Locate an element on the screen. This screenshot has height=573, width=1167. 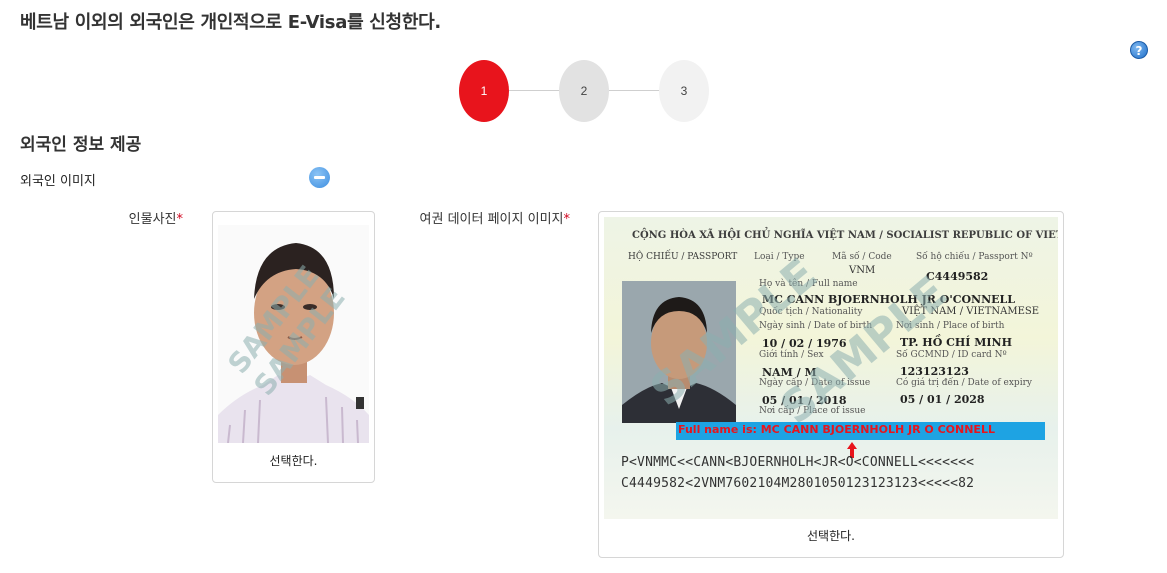
portrait-sample-image: SAMPLE SAMPLE is located at coordinates (293, 334).